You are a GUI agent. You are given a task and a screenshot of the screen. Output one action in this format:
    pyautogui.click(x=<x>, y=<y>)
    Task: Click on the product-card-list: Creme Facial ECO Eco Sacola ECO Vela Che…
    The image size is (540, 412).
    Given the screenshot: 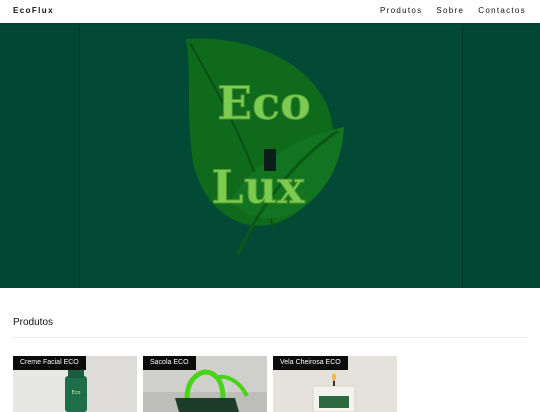 What is the action you would take?
    pyautogui.click(x=205, y=384)
    